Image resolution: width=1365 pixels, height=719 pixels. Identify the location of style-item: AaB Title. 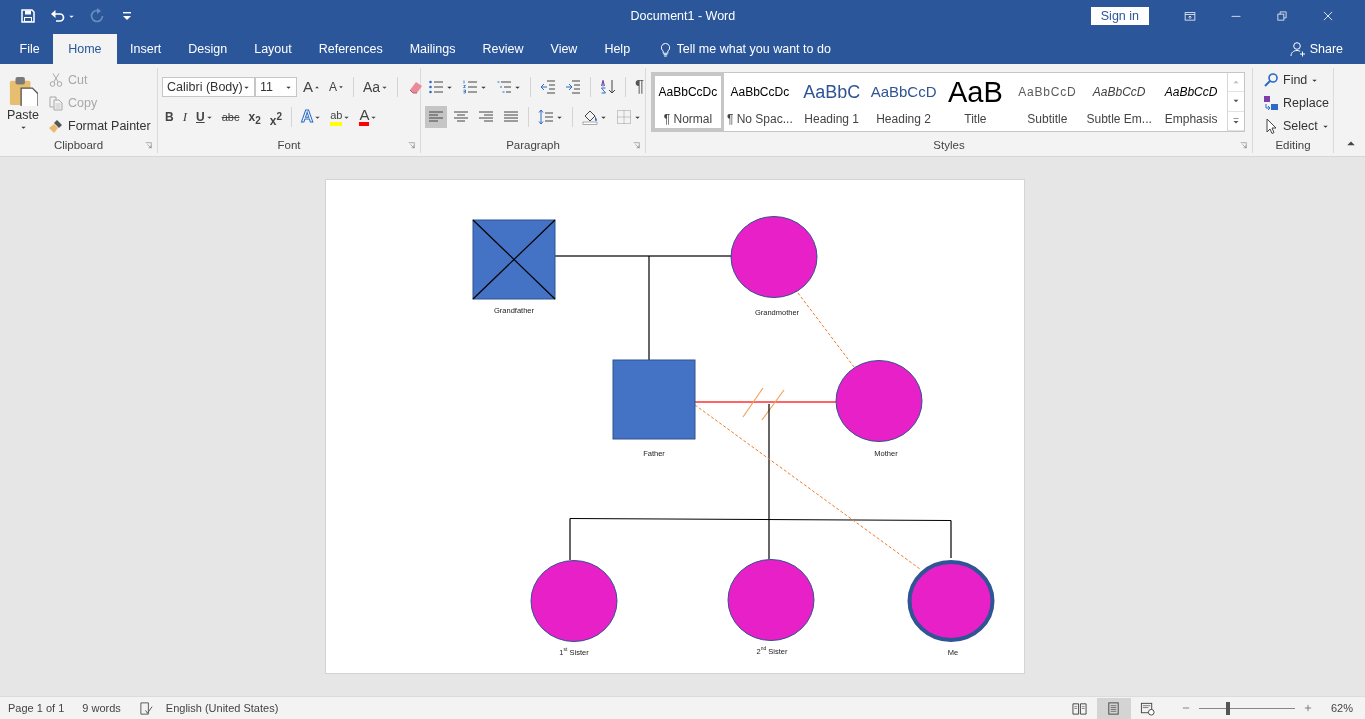
(975, 102).